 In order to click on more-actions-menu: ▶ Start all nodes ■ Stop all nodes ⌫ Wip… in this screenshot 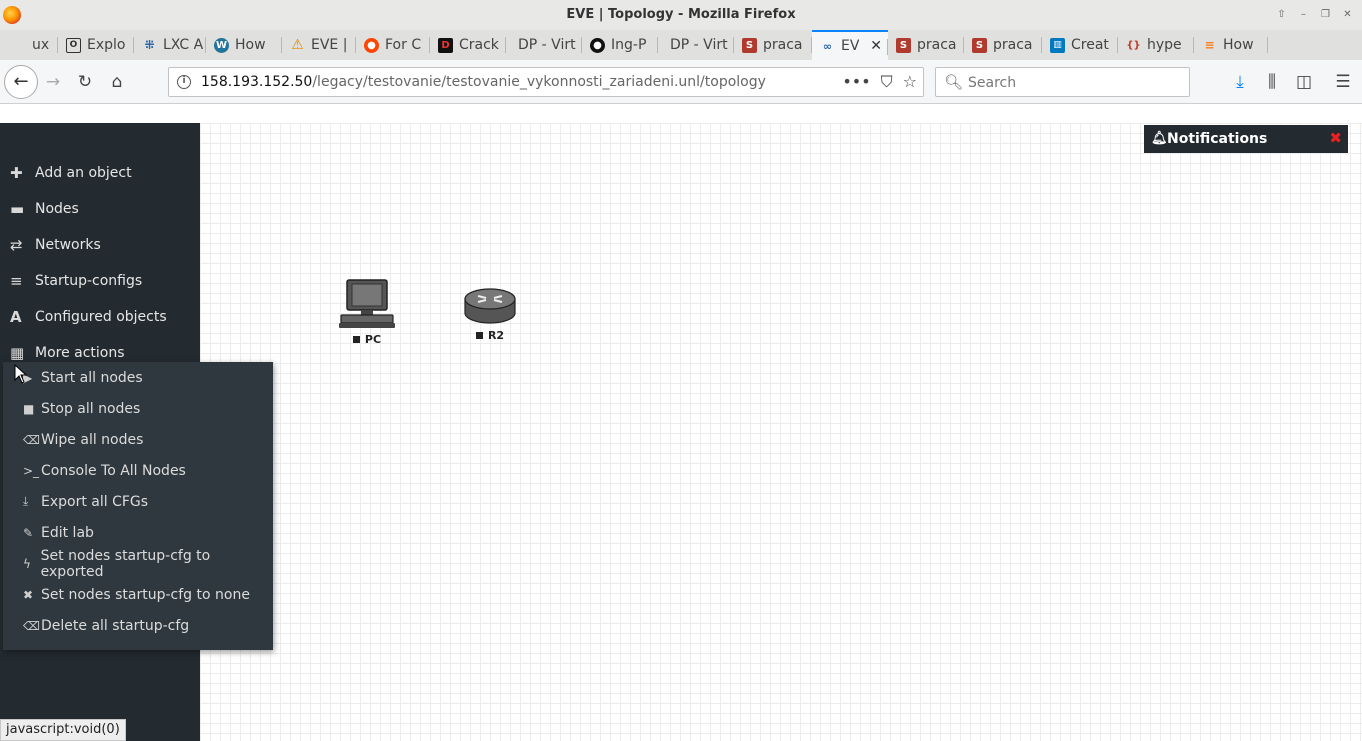, I will do `click(138, 506)`.